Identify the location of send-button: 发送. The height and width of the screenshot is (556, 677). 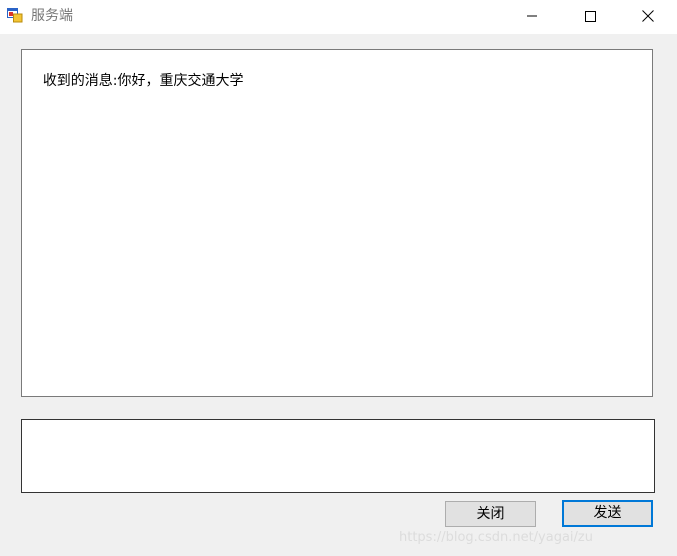
(607, 513).